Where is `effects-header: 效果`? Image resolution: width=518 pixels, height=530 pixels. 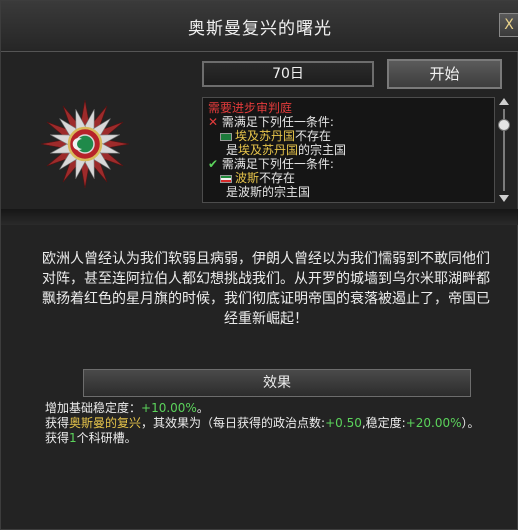 effects-header: 效果 is located at coordinates (277, 383).